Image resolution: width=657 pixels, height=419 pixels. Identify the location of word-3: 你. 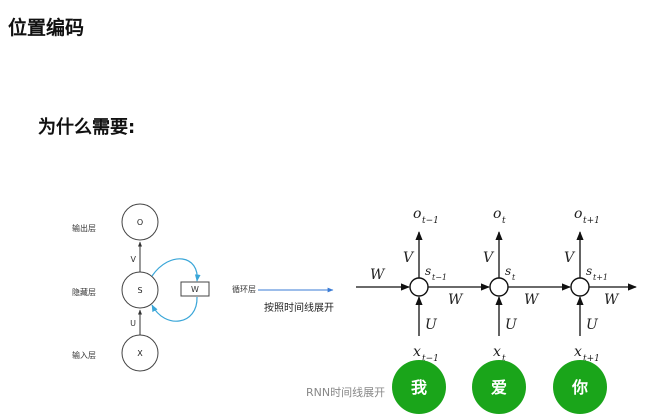
(579, 387).